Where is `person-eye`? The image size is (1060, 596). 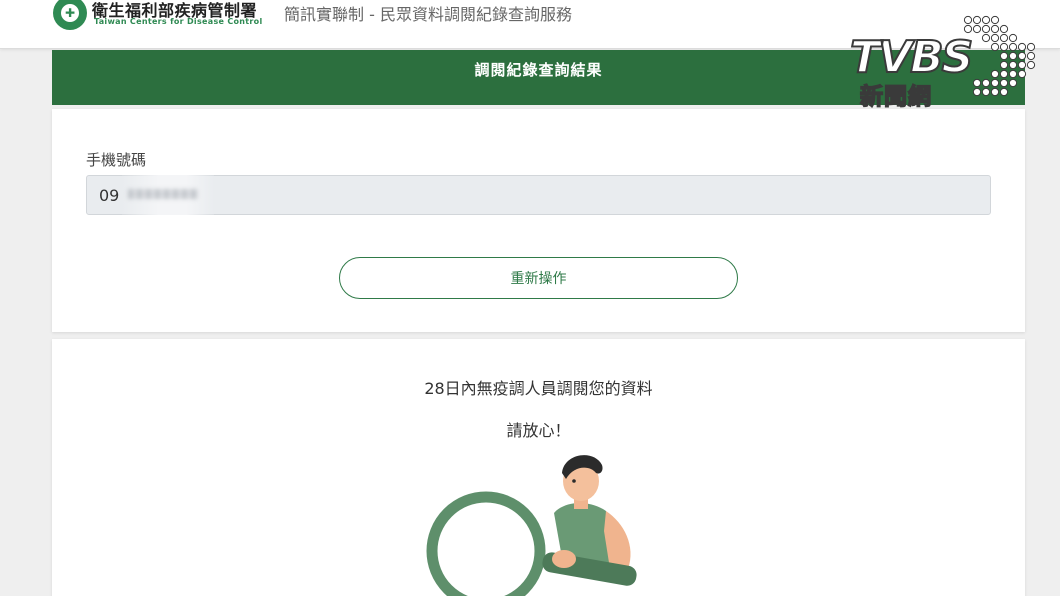 person-eye is located at coordinates (574, 481).